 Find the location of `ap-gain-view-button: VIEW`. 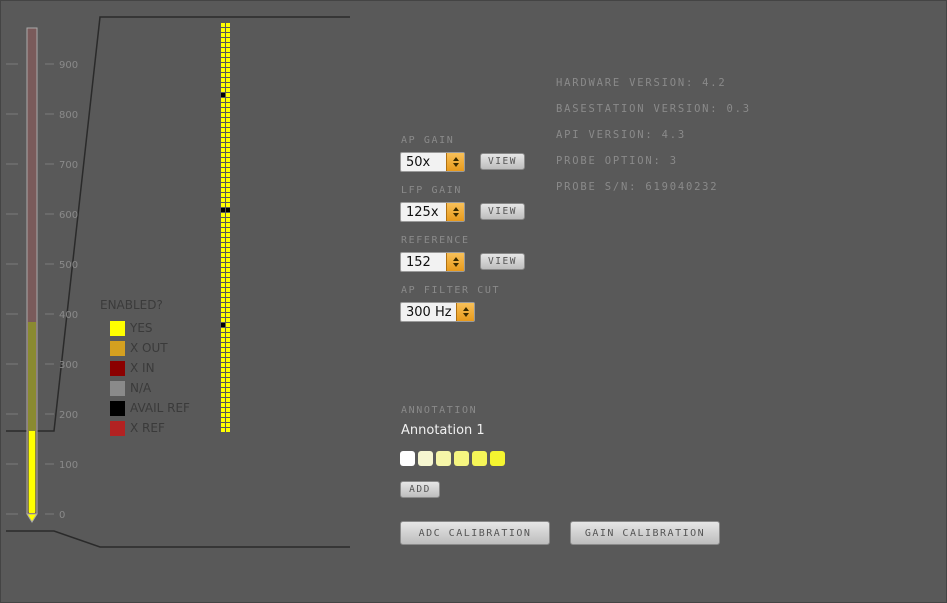

ap-gain-view-button: VIEW is located at coordinates (502, 161).